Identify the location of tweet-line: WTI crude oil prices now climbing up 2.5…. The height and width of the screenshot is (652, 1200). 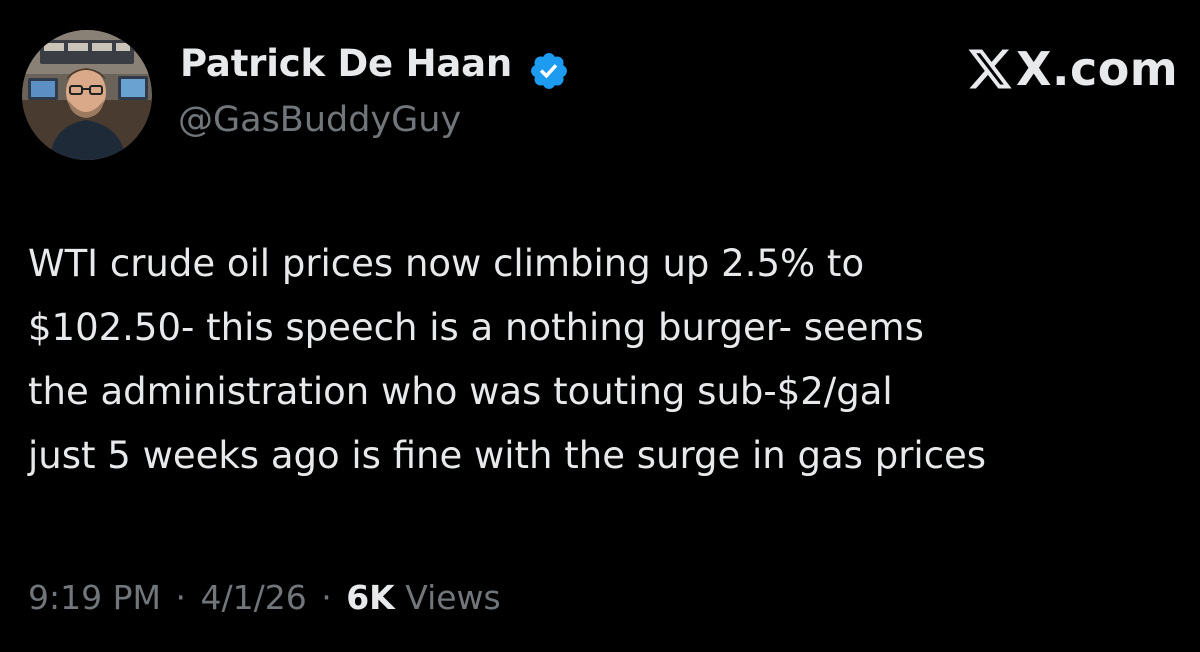
(446, 263).